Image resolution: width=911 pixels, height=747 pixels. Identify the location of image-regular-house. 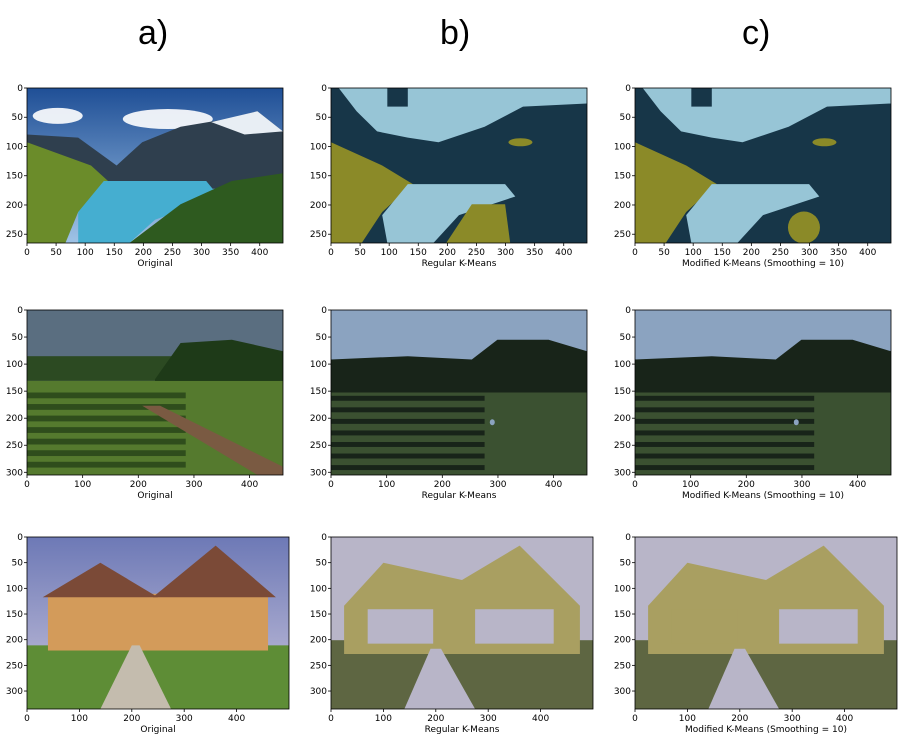
(462, 623).